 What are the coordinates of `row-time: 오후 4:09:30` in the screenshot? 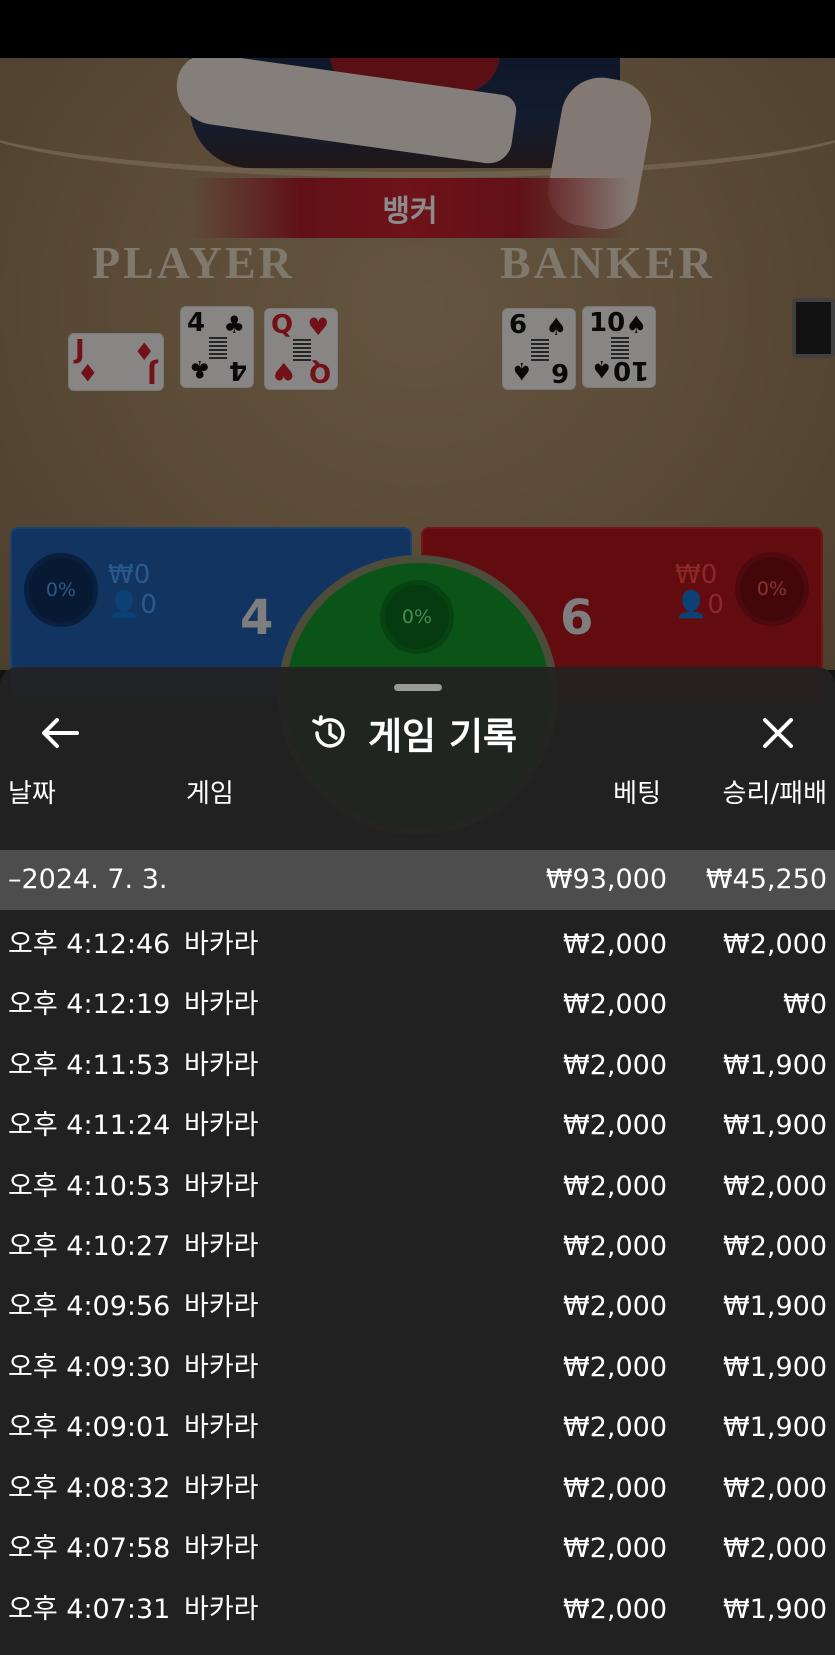 It's located at (89, 1367).